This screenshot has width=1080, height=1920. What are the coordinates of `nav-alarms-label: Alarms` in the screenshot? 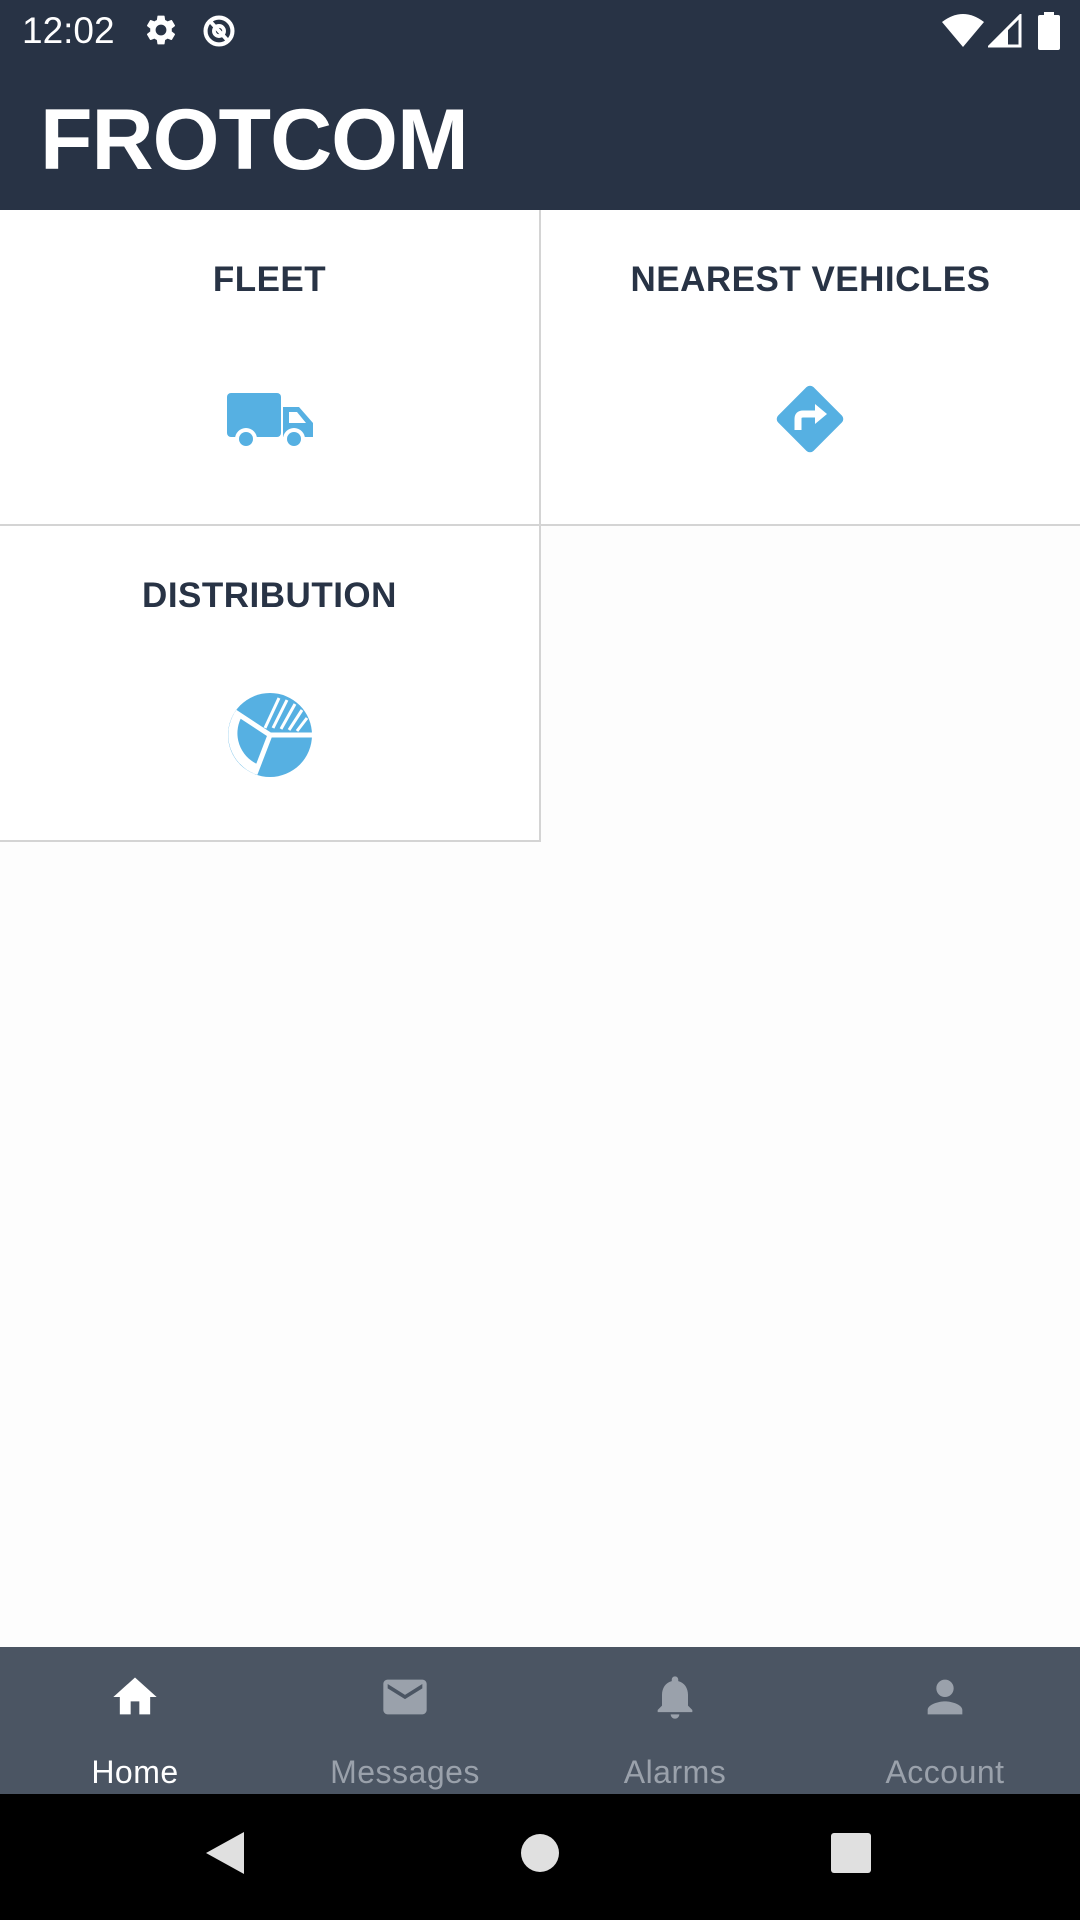 It's located at (675, 1772).